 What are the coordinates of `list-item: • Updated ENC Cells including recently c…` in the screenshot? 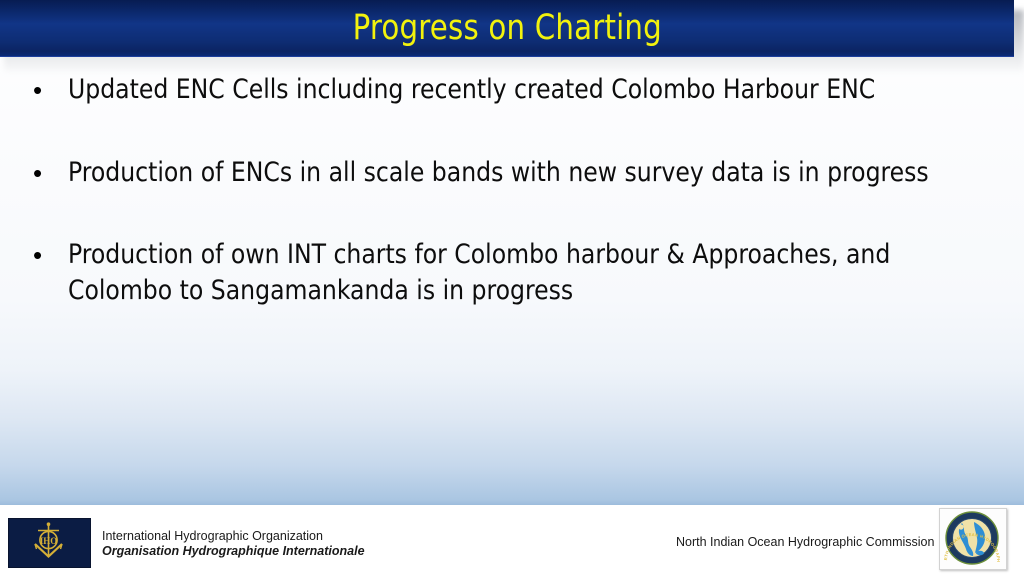 It's located at (512, 90).